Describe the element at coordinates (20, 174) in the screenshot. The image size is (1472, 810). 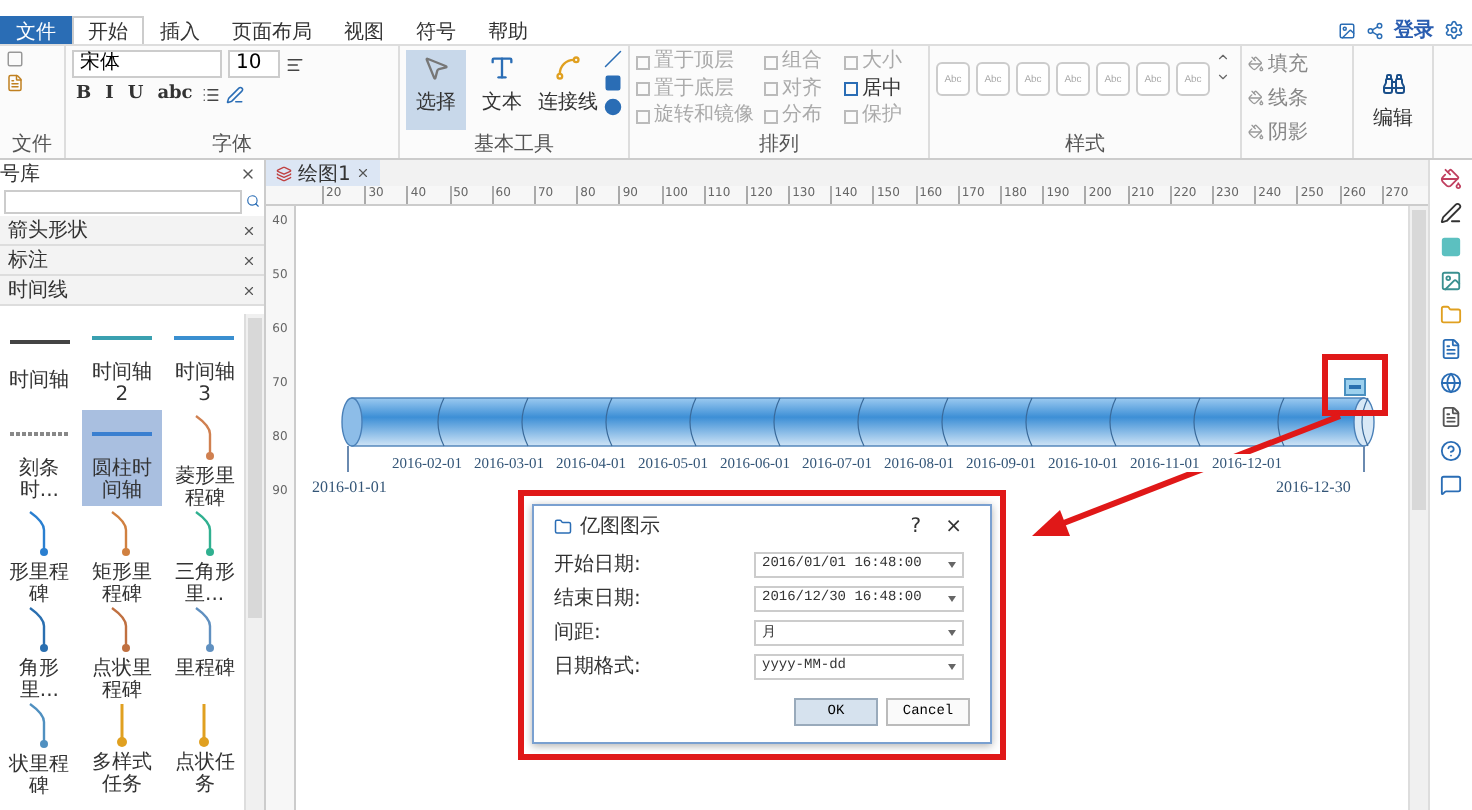
I see `panel-title: 号库` at that location.